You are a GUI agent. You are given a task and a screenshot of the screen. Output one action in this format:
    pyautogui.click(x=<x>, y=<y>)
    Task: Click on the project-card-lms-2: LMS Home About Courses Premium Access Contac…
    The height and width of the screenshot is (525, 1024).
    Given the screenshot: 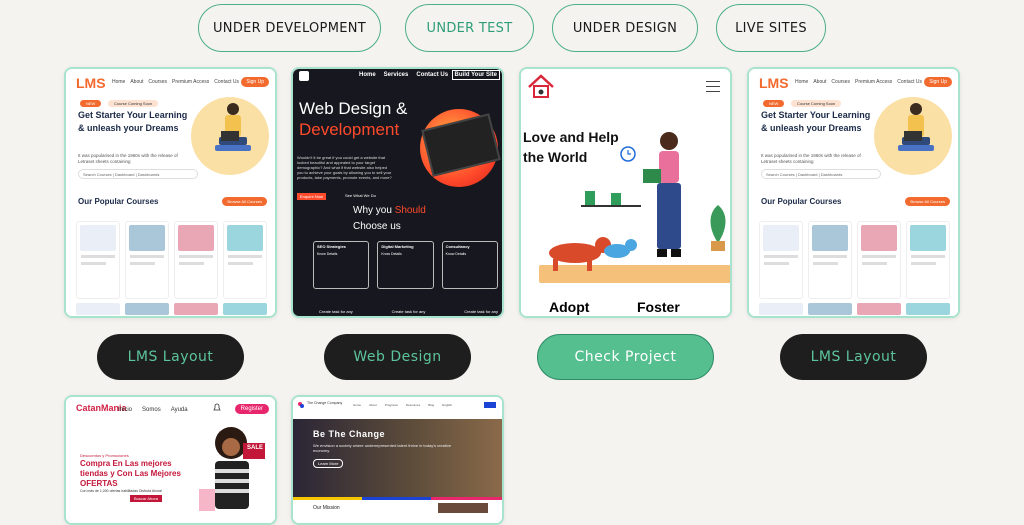 What is the action you would take?
    pyautogui.click(x=853, y=192)
    